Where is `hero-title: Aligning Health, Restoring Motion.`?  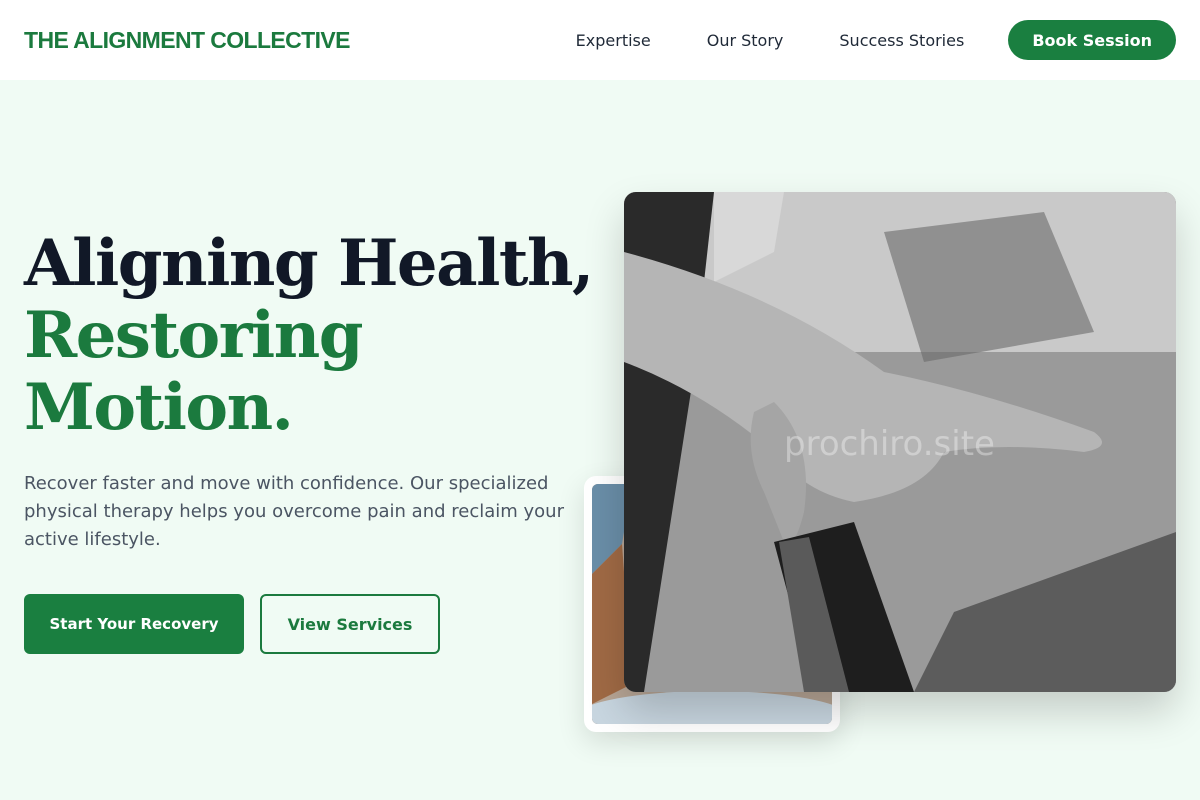 hero-title: Aligning Health, Restoring Motion. is located at coordinates (309, 335).